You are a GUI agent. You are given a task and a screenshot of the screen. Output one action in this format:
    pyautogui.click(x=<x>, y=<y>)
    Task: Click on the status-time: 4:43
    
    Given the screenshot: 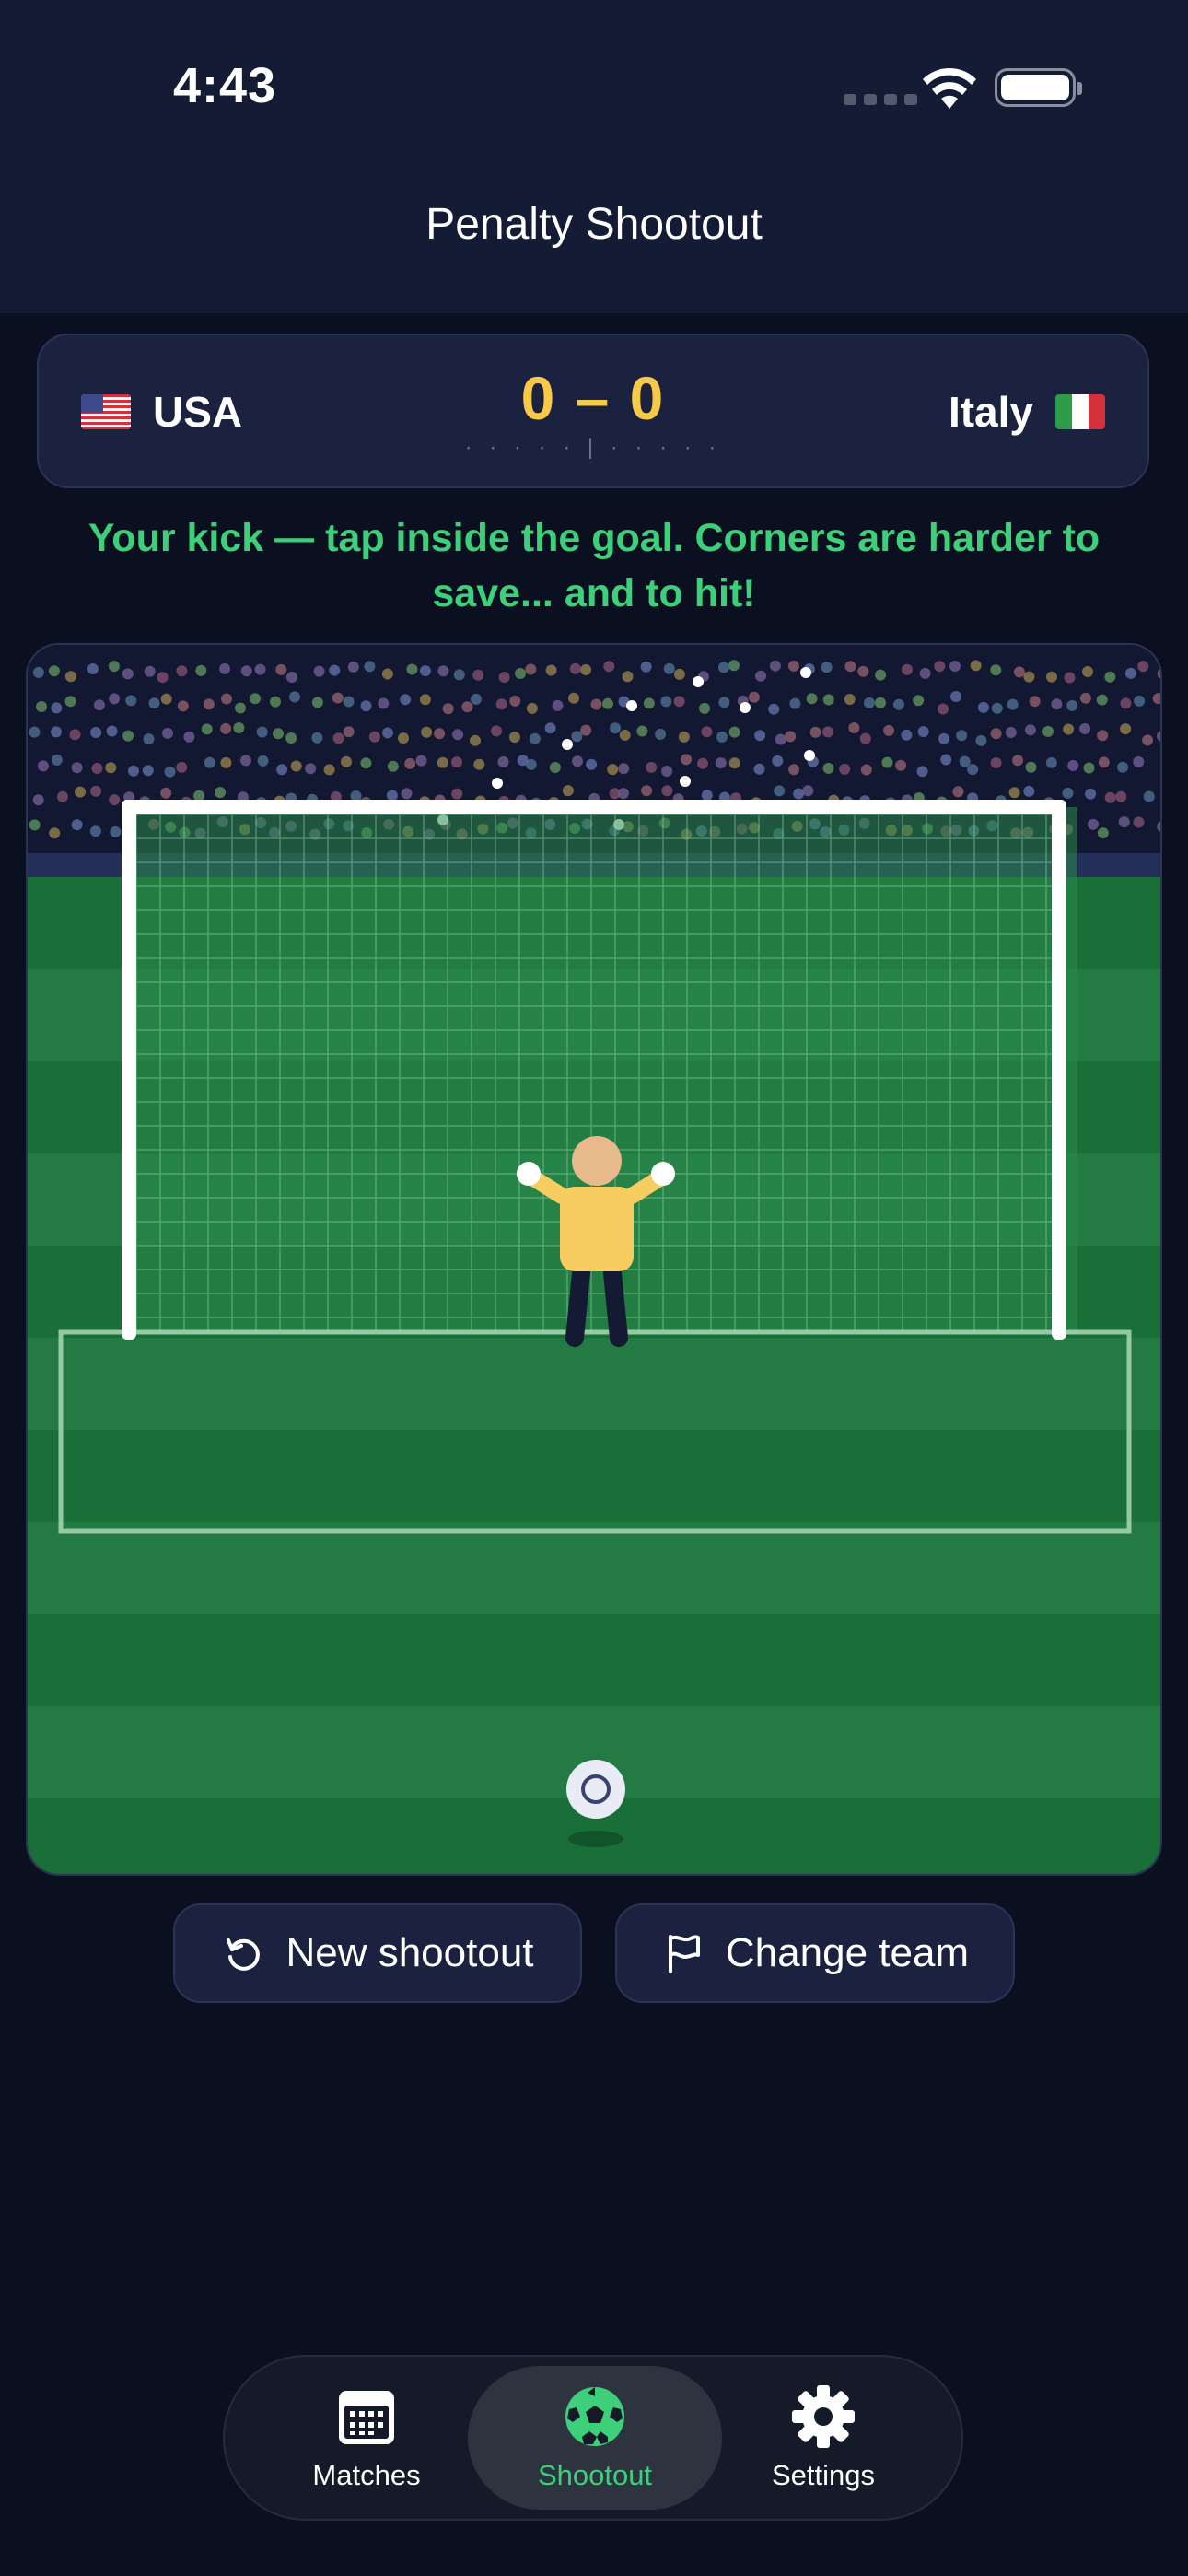 What is the action you would take?
    pyautogui.click(x=225, y=85)
    